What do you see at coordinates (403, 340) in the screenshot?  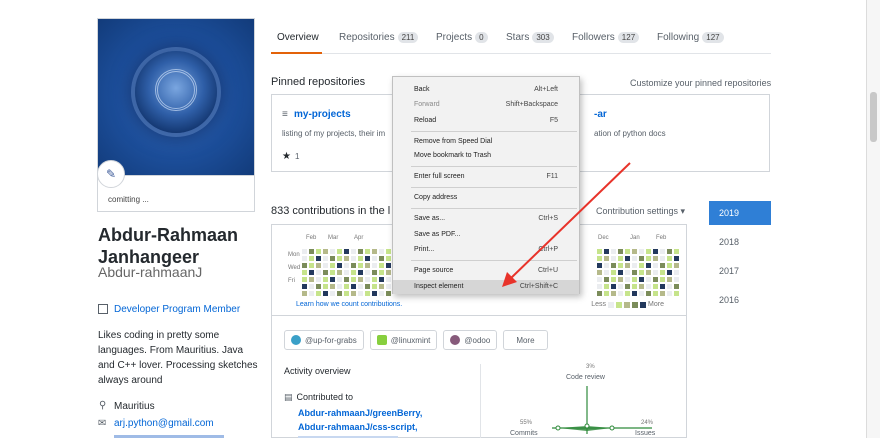 I see `org-filter-linuxmint: @linuxmint` at bounding box center [403, 340].